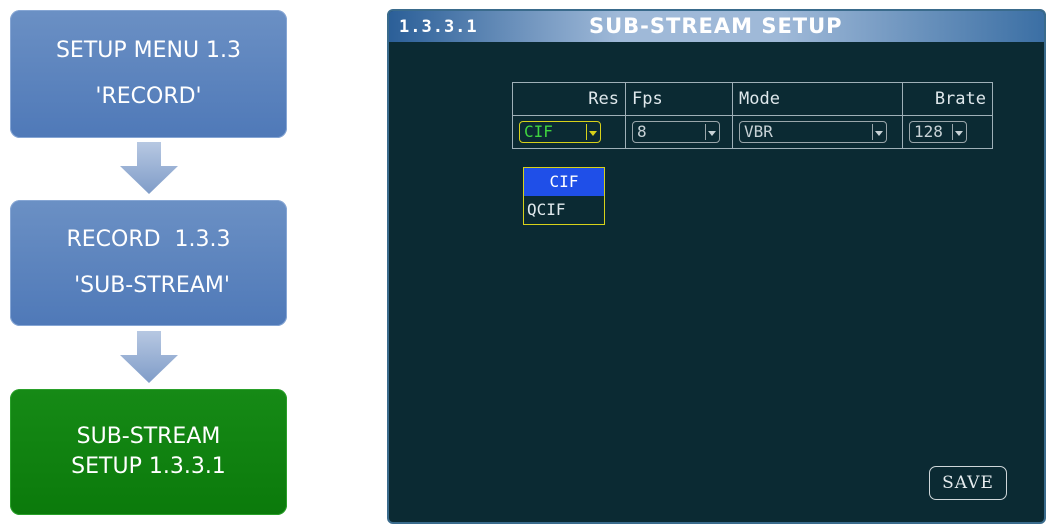 This screenshot has height=527, width=1051. I want to click on res-option-cif: CIF, so click(564, 182).